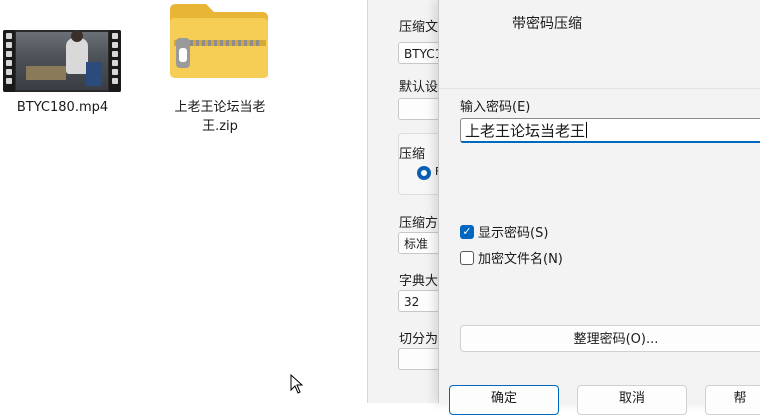 The width and height of the screenshot is (760, 415). What do you see at coordinates (412, 154) in the screenshot?
I see `compress-format-label: 压缩` at bounding box center [412, 154].